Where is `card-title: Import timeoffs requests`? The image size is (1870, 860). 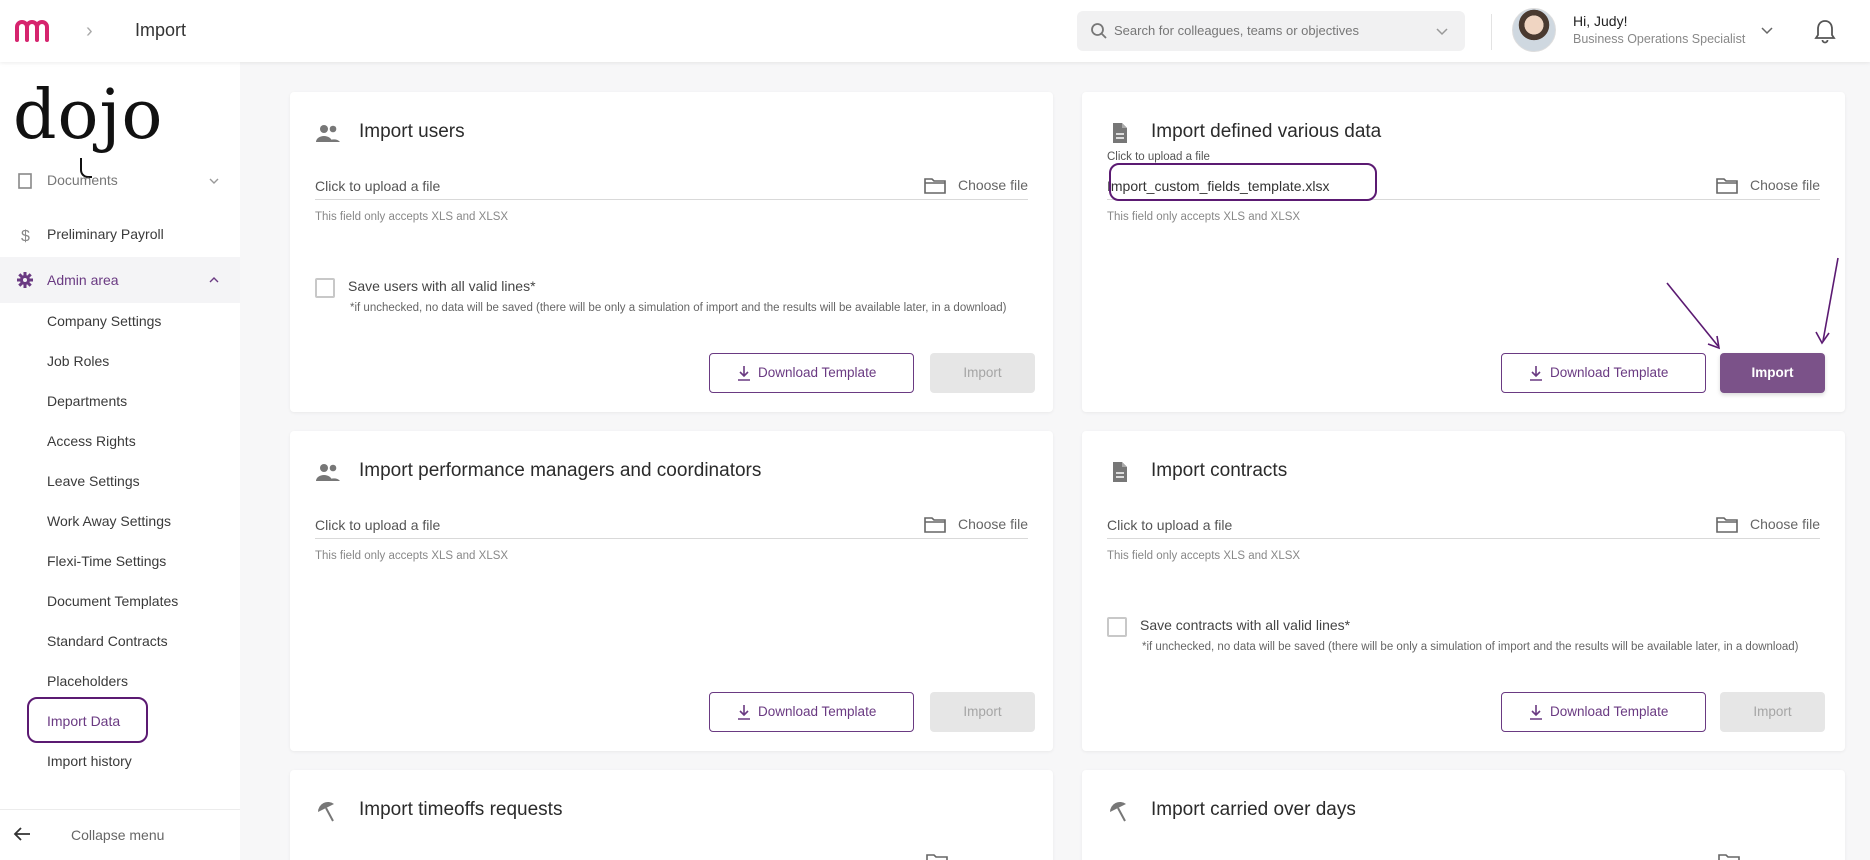
card-title: Import timeoffs requests is located at coordinates (461, 809).